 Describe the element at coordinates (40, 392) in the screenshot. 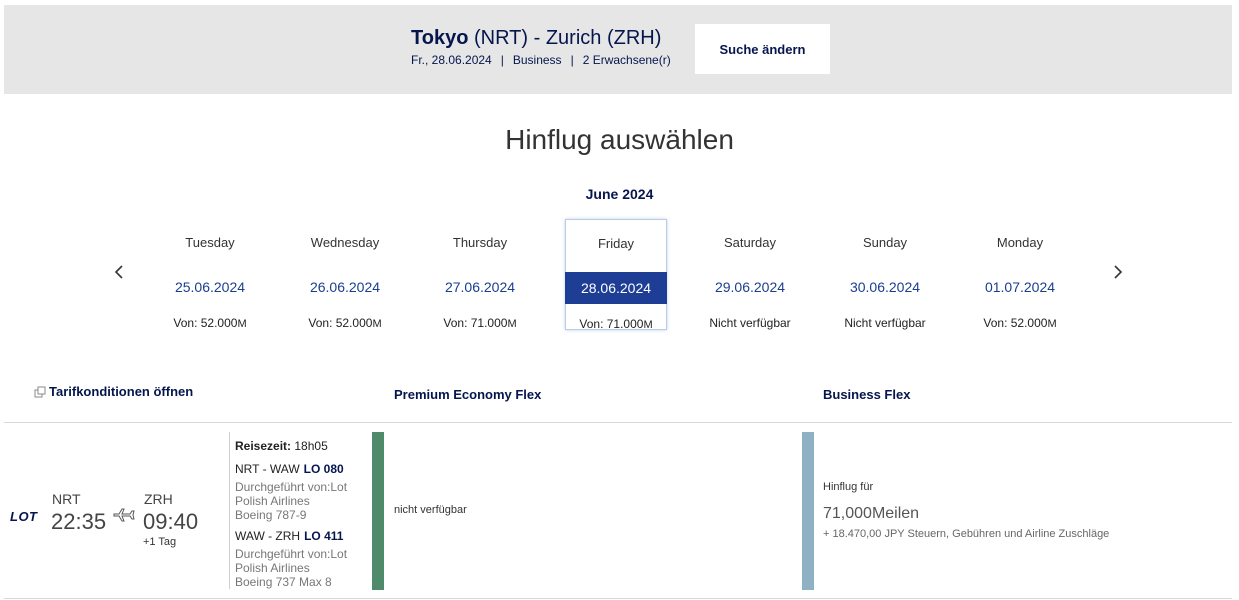

I see `expand-icon` at that location.